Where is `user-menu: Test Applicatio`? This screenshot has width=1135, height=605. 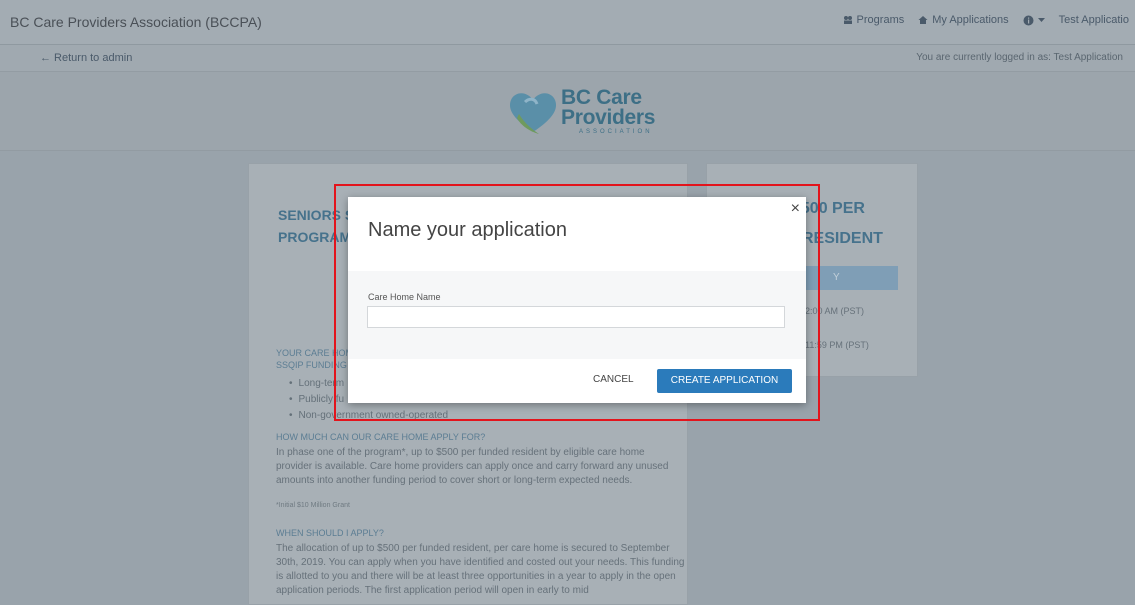 user-menu: Test Applicatio is located at coordinates (1094, 20).